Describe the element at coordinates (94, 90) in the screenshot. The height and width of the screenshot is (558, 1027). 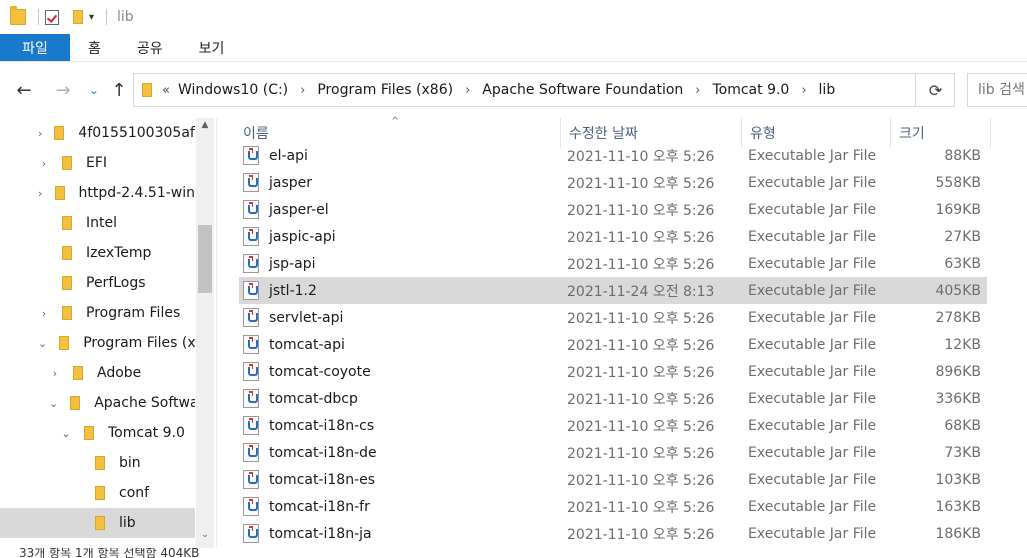
I see `recent-locations-chevron-icon: ⌄` at that location.